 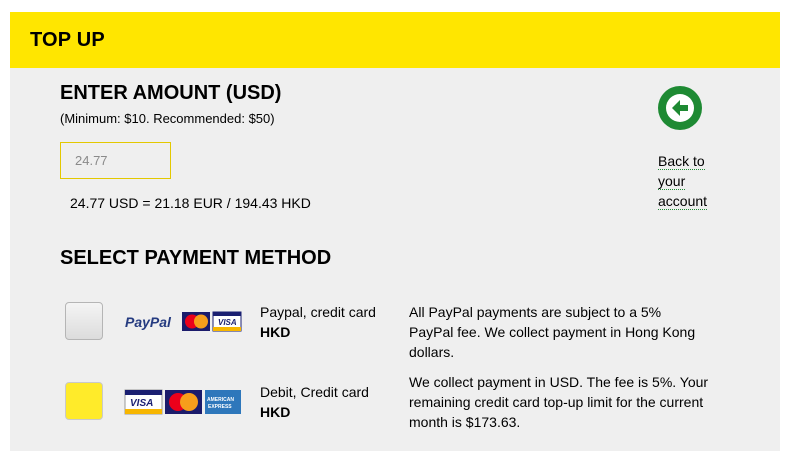 I want to click on amount-input, so click(x=115, y=160).